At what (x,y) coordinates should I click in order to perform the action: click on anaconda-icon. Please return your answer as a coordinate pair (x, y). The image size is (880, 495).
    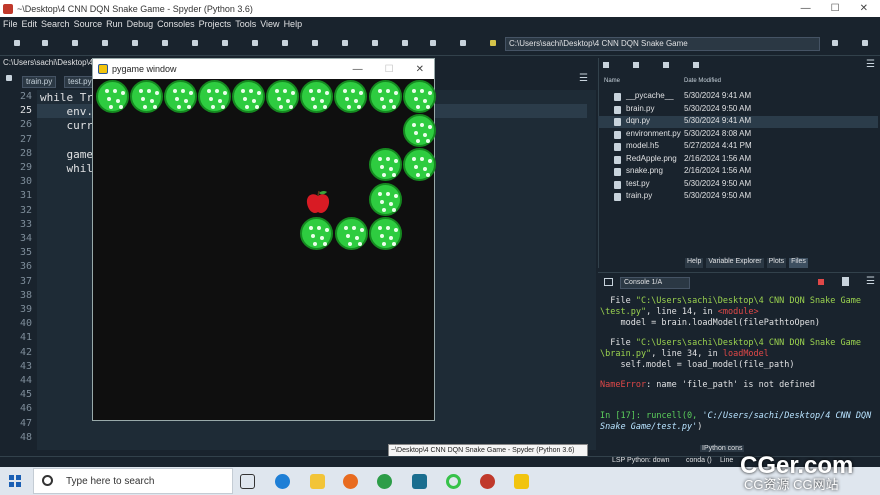
    Looking at the image, I should click on (453, 481).